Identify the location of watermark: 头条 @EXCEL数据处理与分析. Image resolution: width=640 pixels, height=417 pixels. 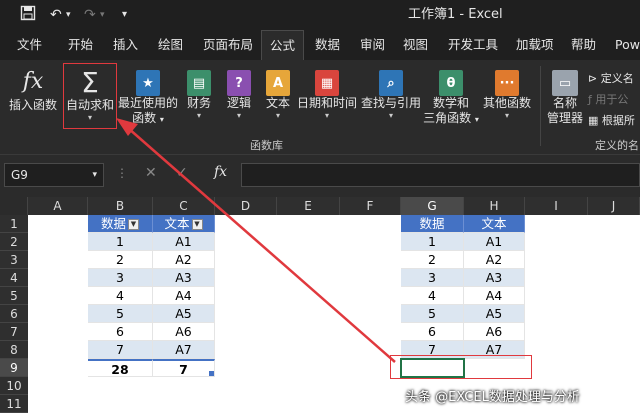
(492, 397).